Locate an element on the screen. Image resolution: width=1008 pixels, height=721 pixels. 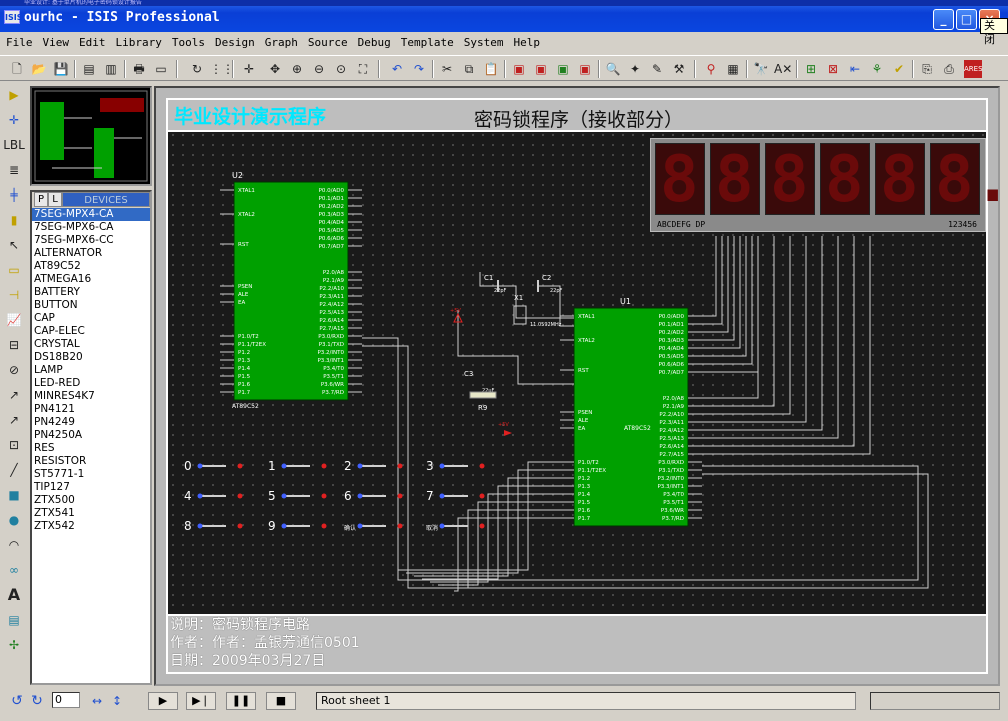
device-list-item: DS18B20 is located at coordinates (91, 357).